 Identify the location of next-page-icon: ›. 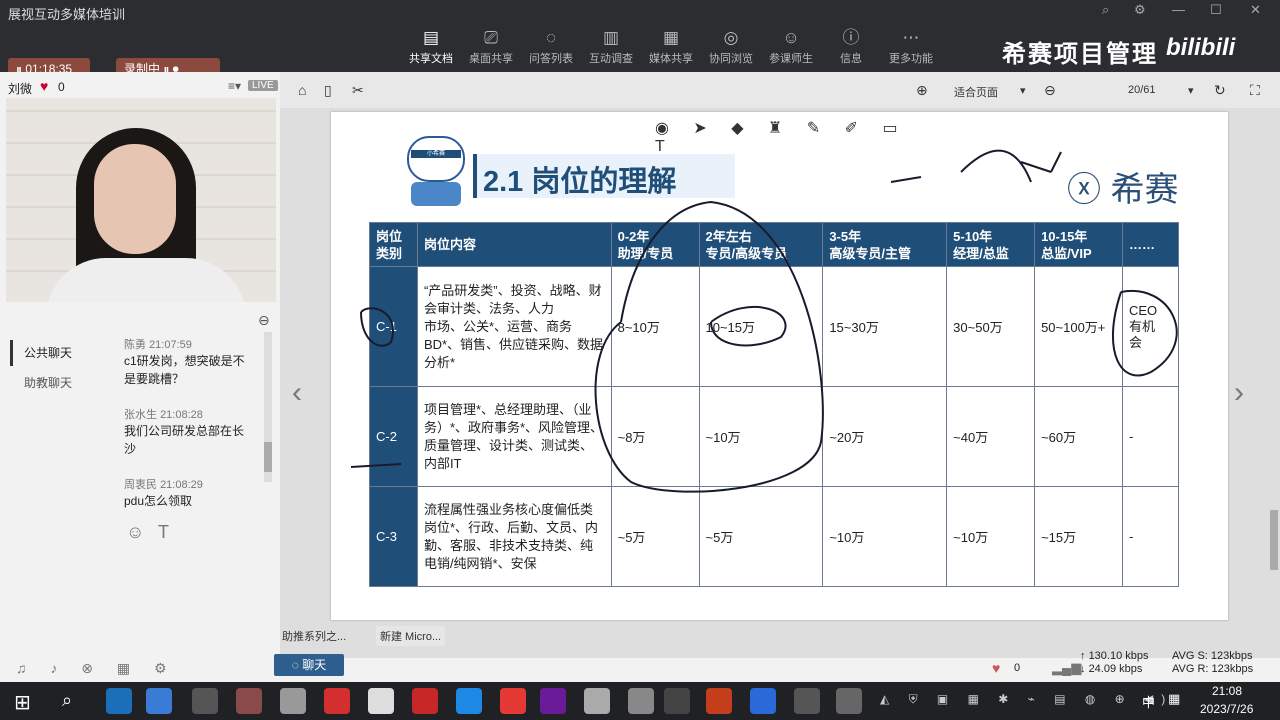
(1239, 393).